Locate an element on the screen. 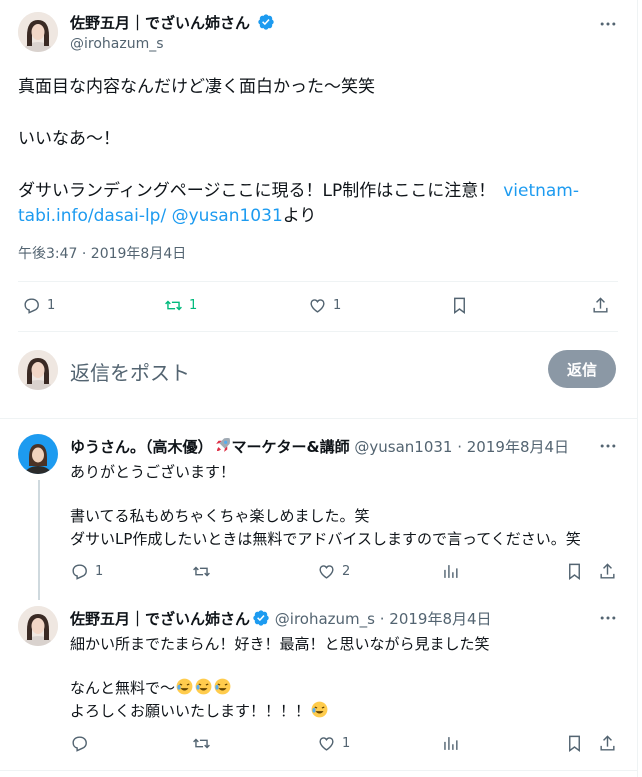 This screenshot has height=777, width=642. retweet-button: 1 is located at coordinates (180, 305).